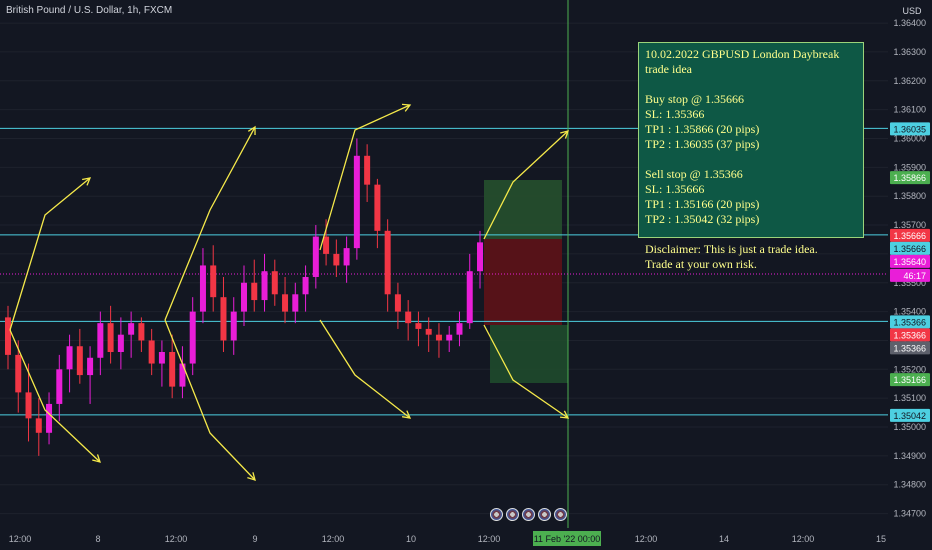 Image resolution: width=932 pixels, height=550 pixels. I want to click on price-tick-label: 1.35200, so click(909, 369).